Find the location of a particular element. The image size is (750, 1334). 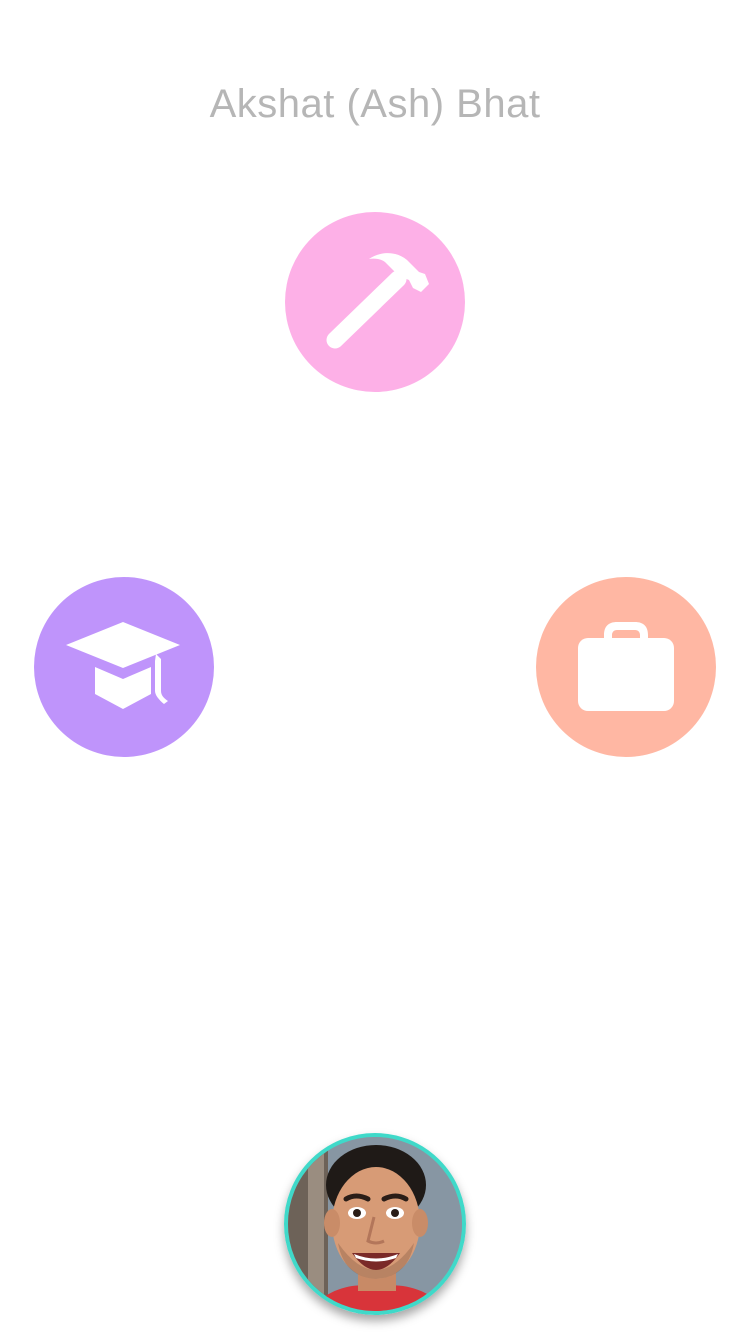

projects-button is located at coordinates (375, 302).